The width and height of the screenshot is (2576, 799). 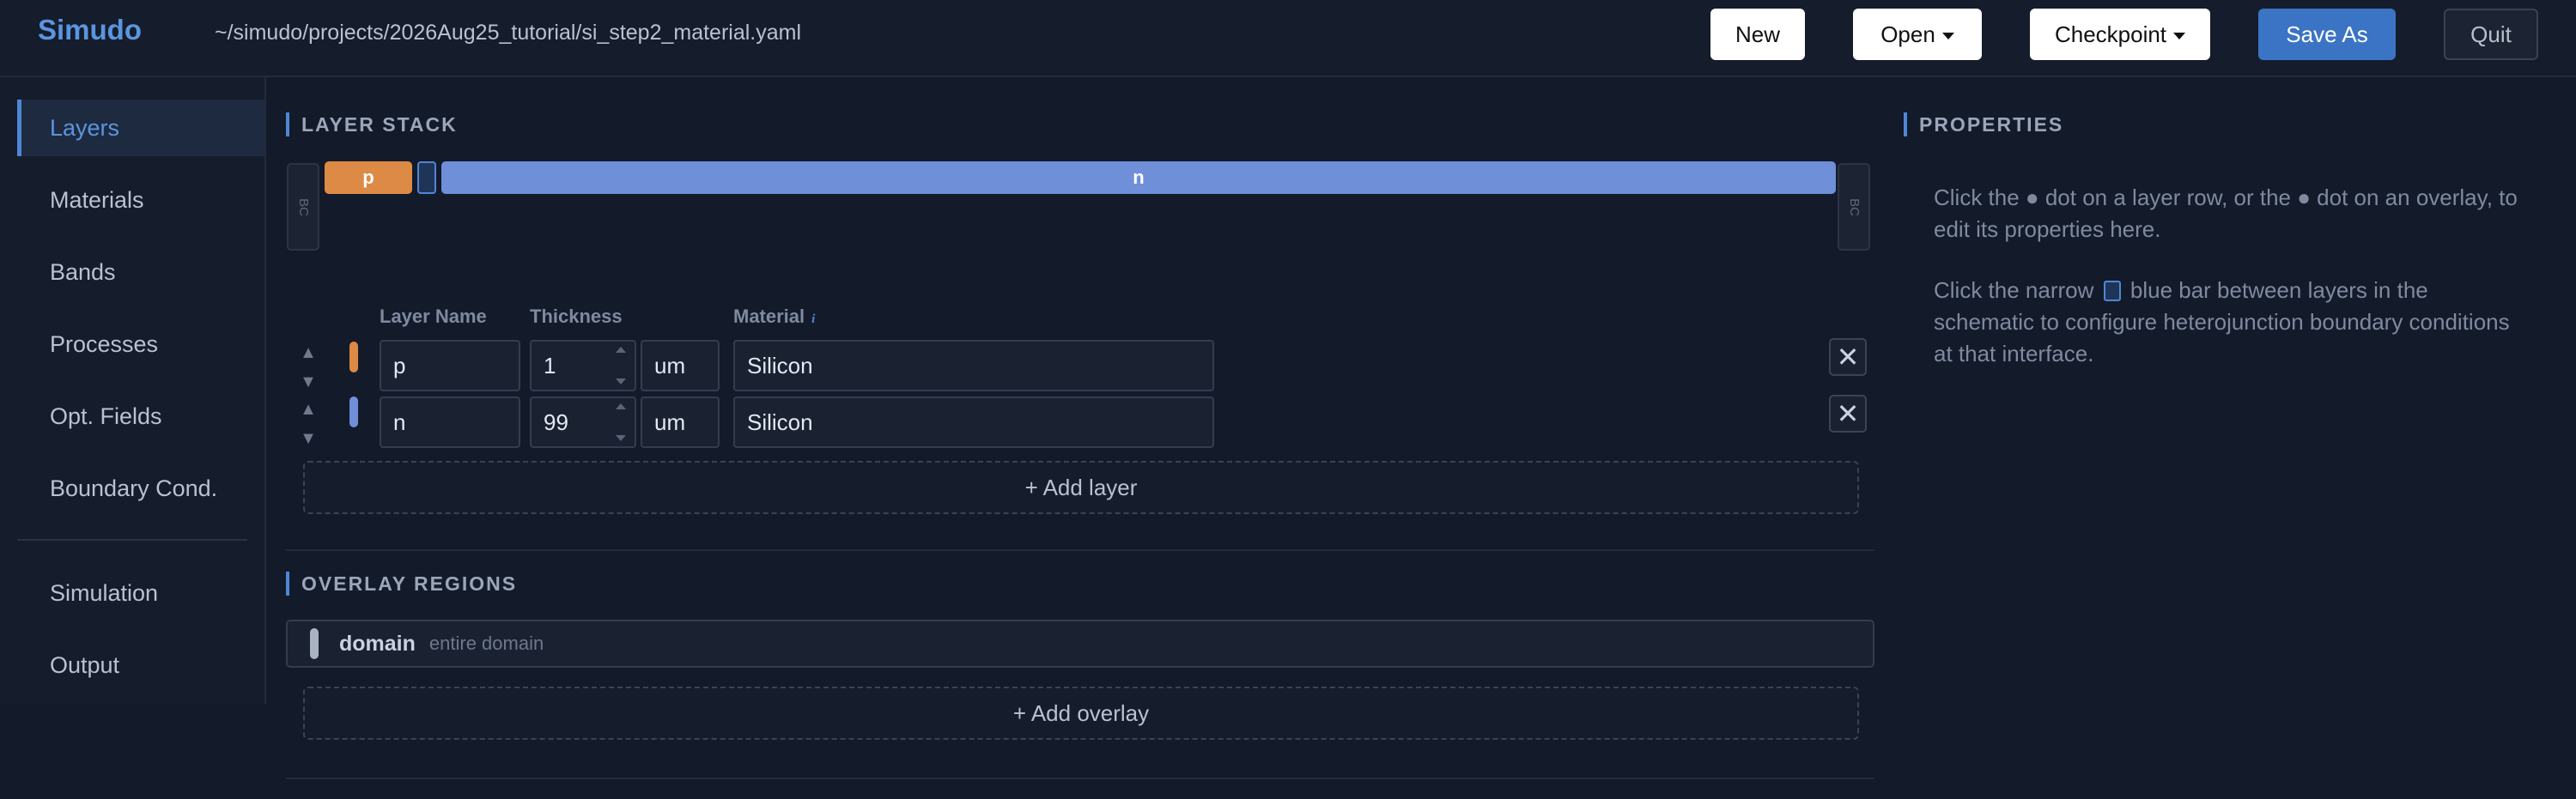 What do you see at coordinates (401, 584) in the screenshot?
I see `overlay-regions-title: OVERLAY REGIONS` at bounding box center [401, 584].